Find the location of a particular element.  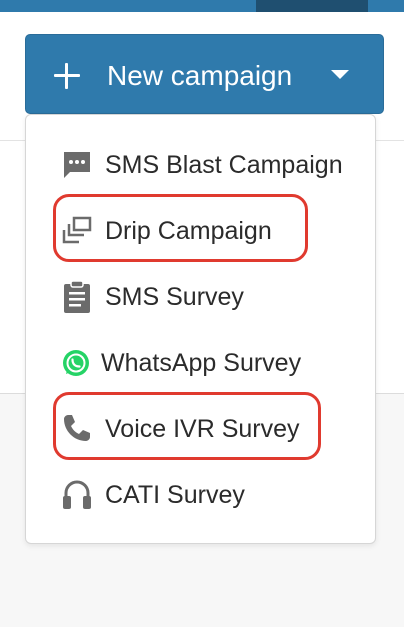

menu-item-label: CATI Survey is located at coordinates (175, 495).